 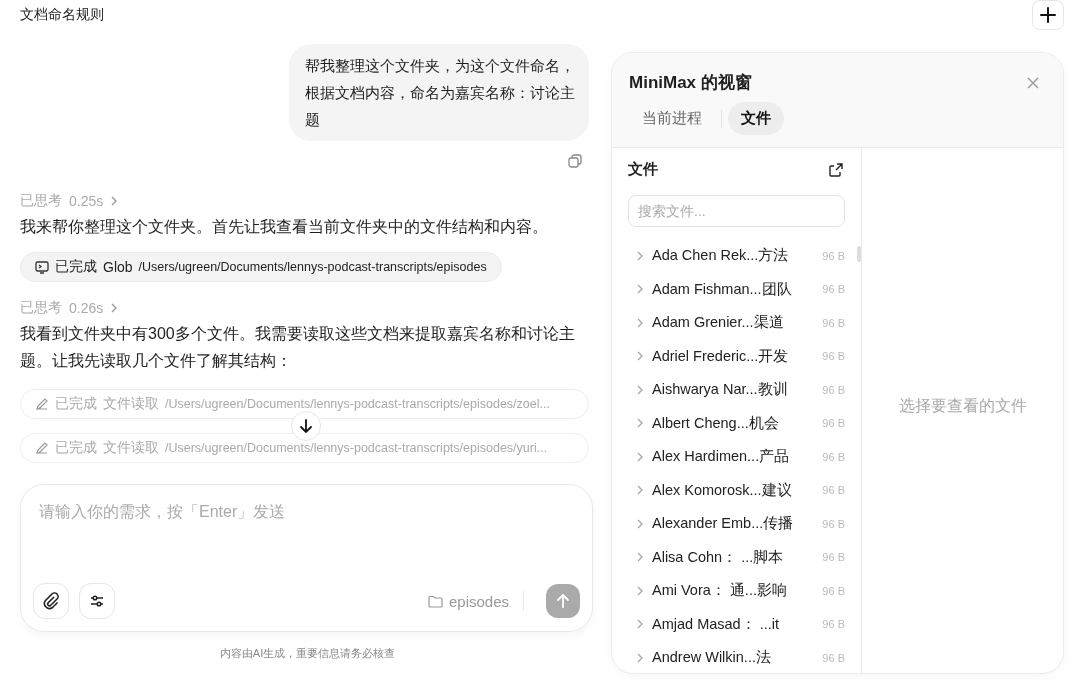 I want to click on file-name: Ada Chen Rek...方法, so click(x=720, y=256).